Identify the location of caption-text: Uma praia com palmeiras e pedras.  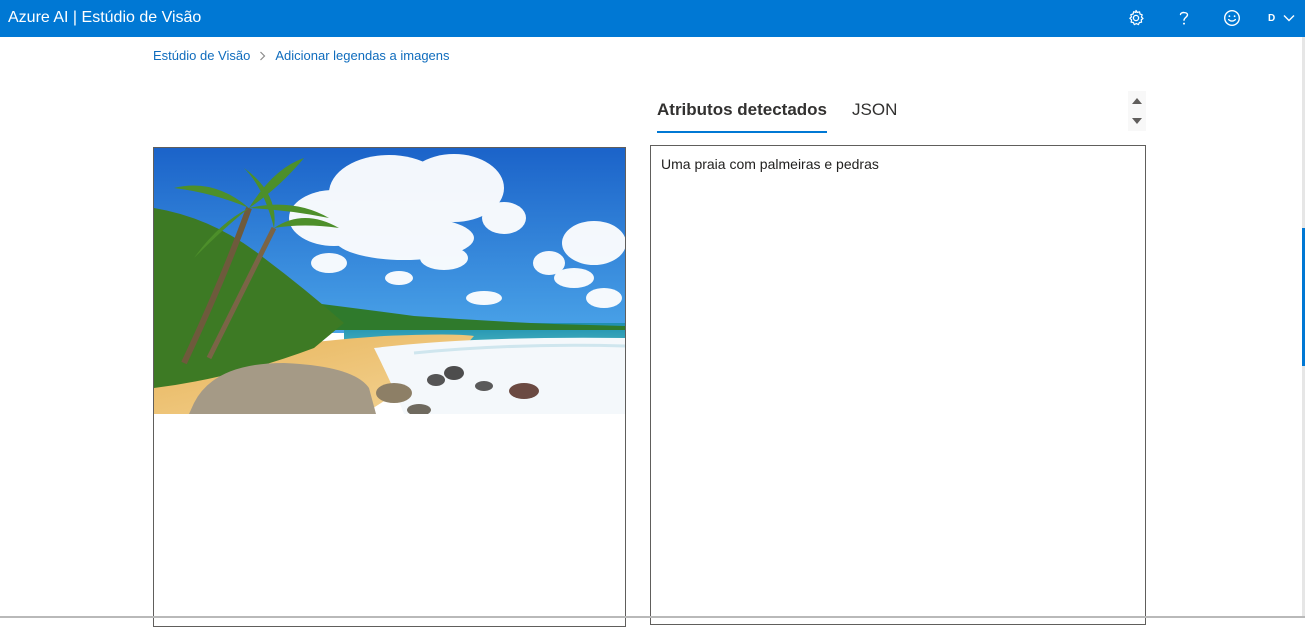
(770, 164).